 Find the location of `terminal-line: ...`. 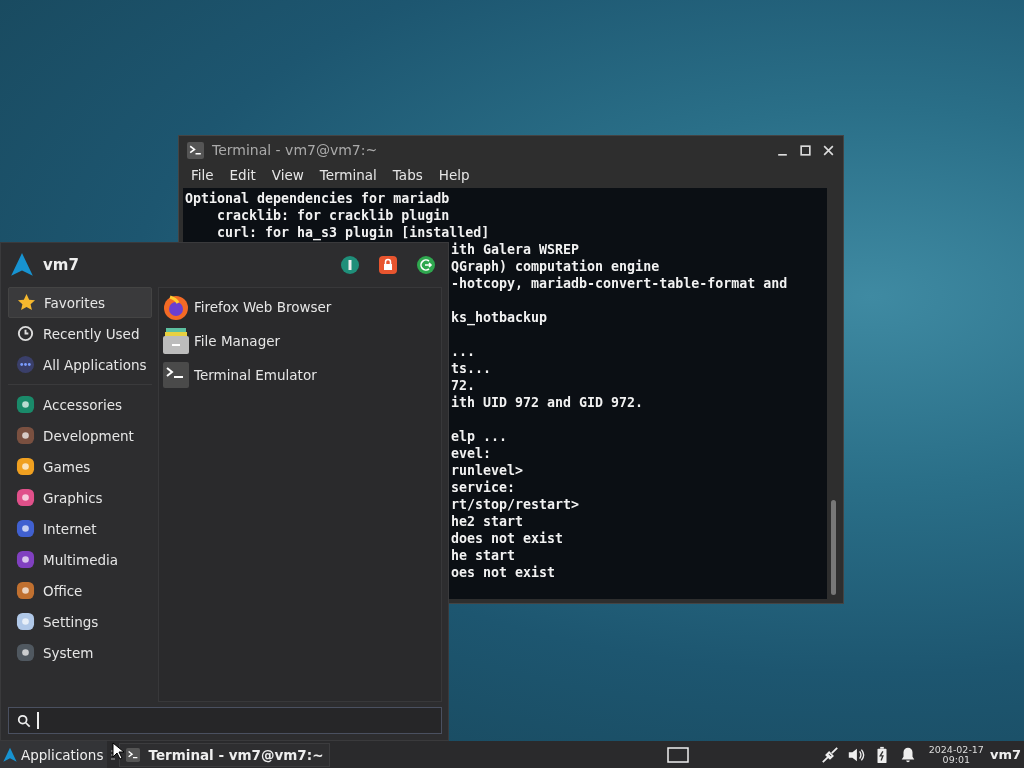

terminal-line: ... is located at coordinates (463, 351).